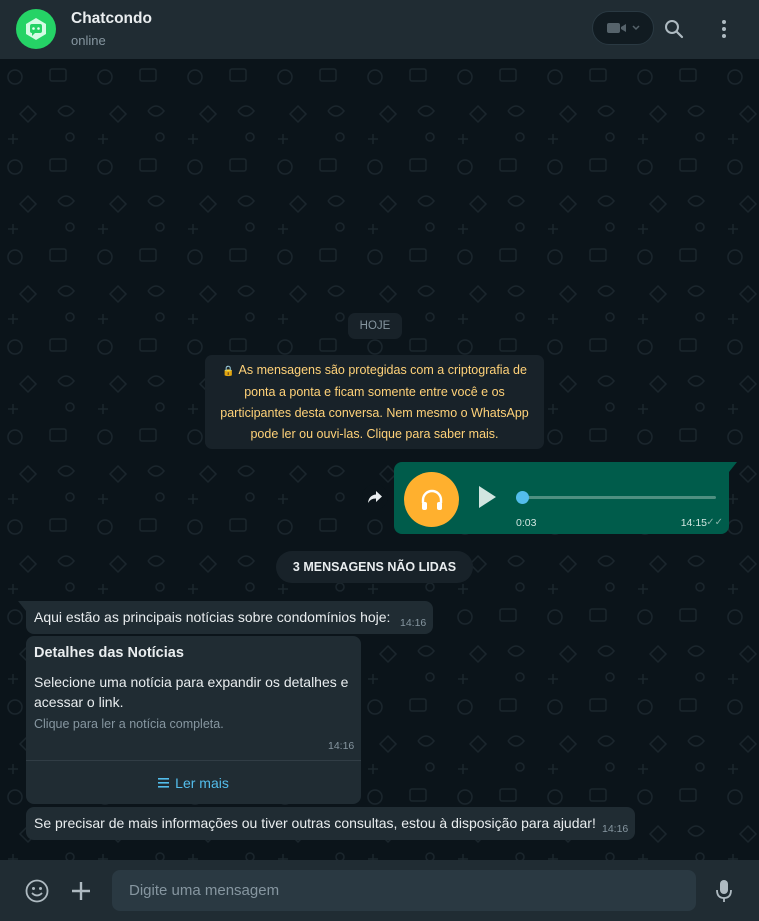  I want to click on chat-logo-icon, so click(36, 29).